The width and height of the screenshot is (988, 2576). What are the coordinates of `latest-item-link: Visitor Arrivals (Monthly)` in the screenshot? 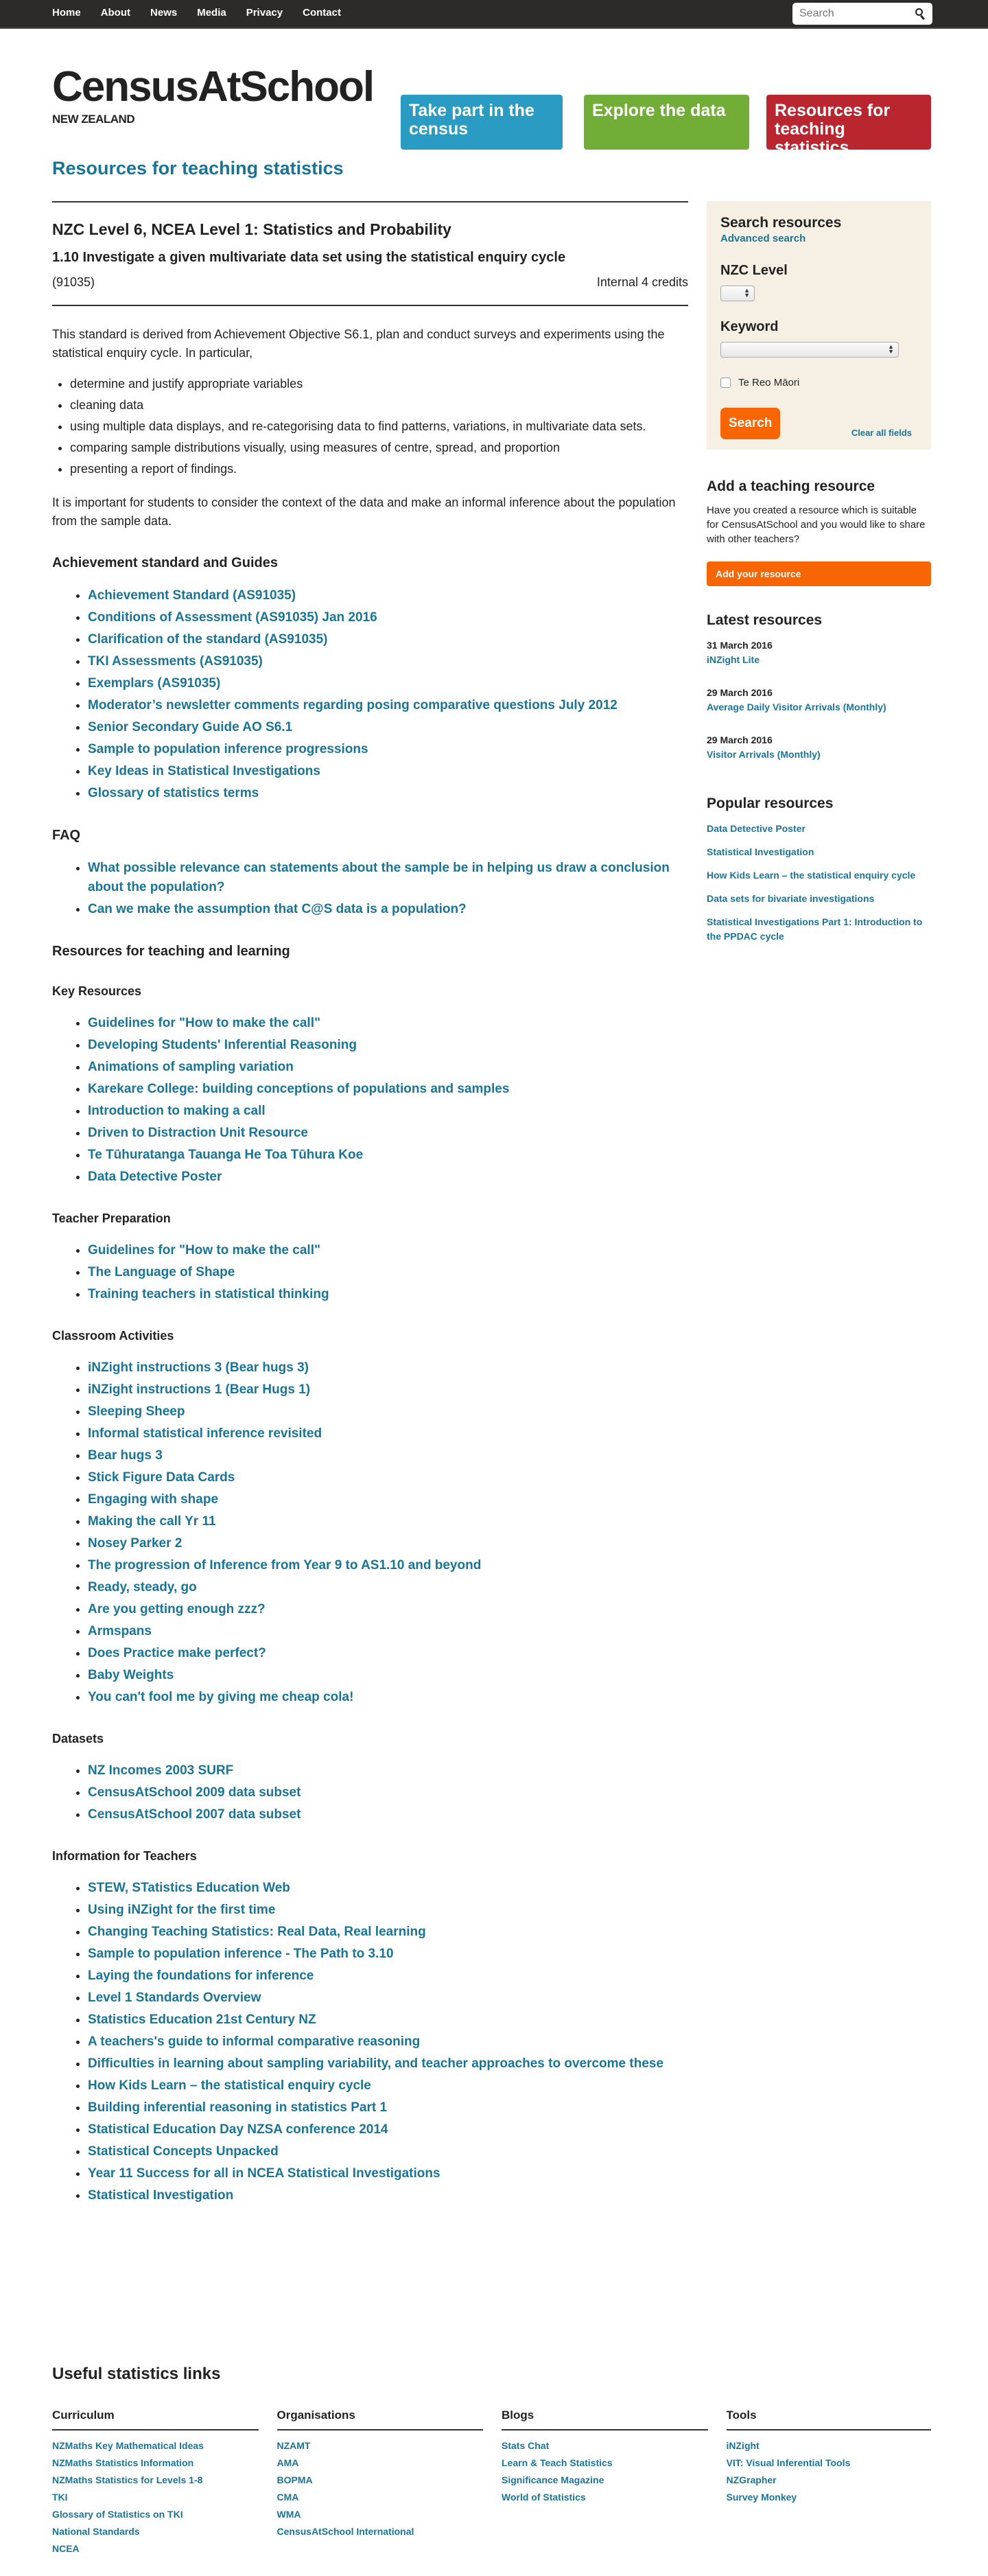 It's located at (819, 754).